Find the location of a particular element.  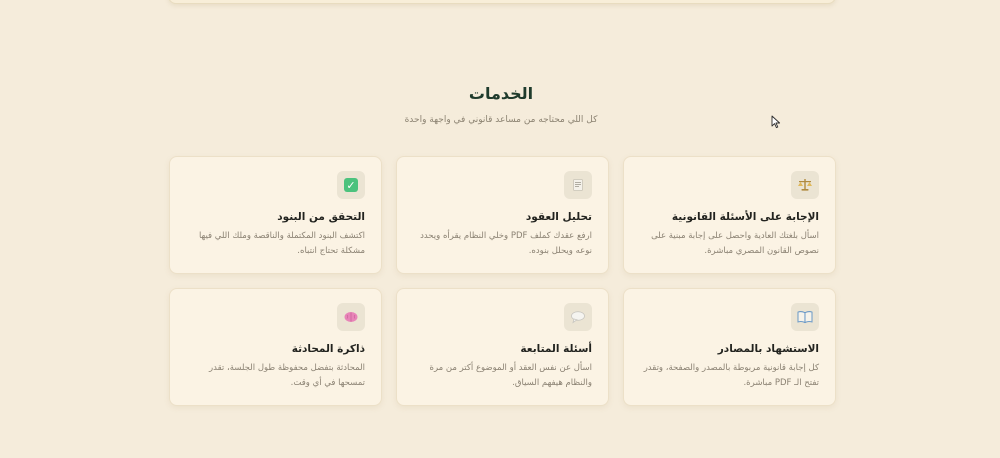

card-title: أسئلة المتابعة is located at coordinates (556, 349).